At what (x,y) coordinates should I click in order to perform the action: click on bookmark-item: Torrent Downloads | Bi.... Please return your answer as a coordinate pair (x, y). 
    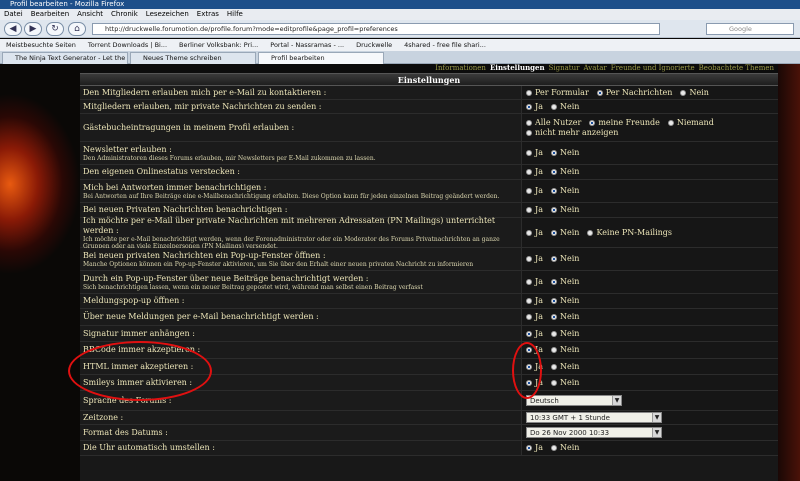
    Looking at the image, I should click on (127, 45).